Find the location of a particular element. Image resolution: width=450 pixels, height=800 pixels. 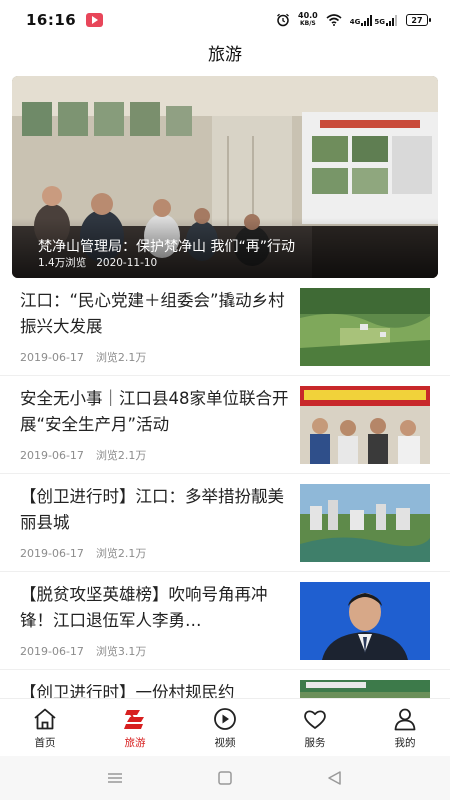

net-speed: 40.0 KB/S is located at coordinates (308, 20).